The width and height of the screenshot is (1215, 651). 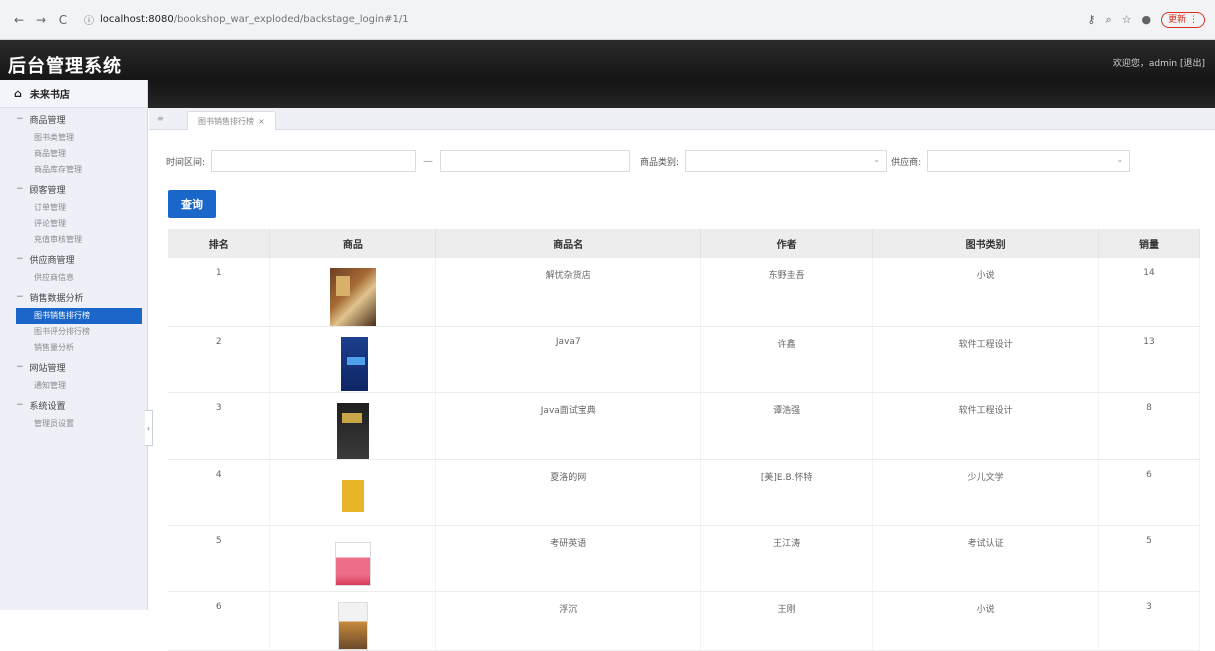 I want to click on menu-toggle-icon: ≡, so click(x=160, y=118).